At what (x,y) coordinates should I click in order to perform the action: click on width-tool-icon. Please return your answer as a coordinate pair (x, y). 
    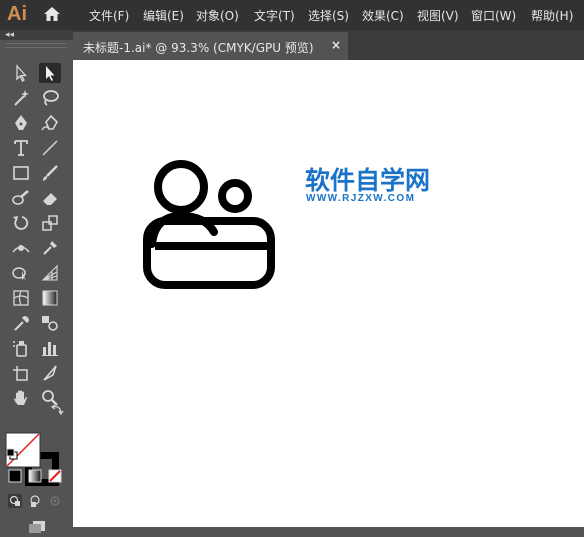
    Looking at the image, I should click on (21, 248).